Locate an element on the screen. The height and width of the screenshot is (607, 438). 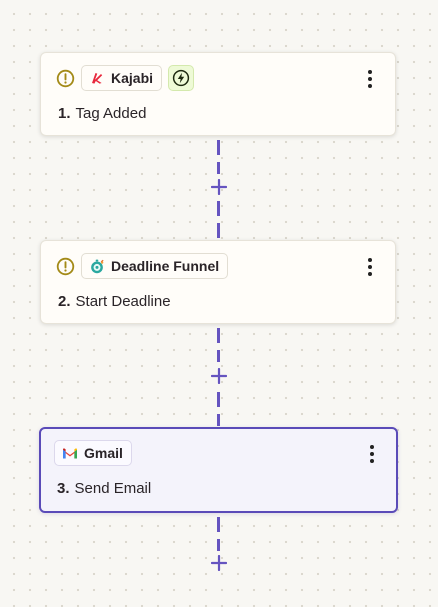
app-name: Deadline Funnel is located at coordinates (165, 266).